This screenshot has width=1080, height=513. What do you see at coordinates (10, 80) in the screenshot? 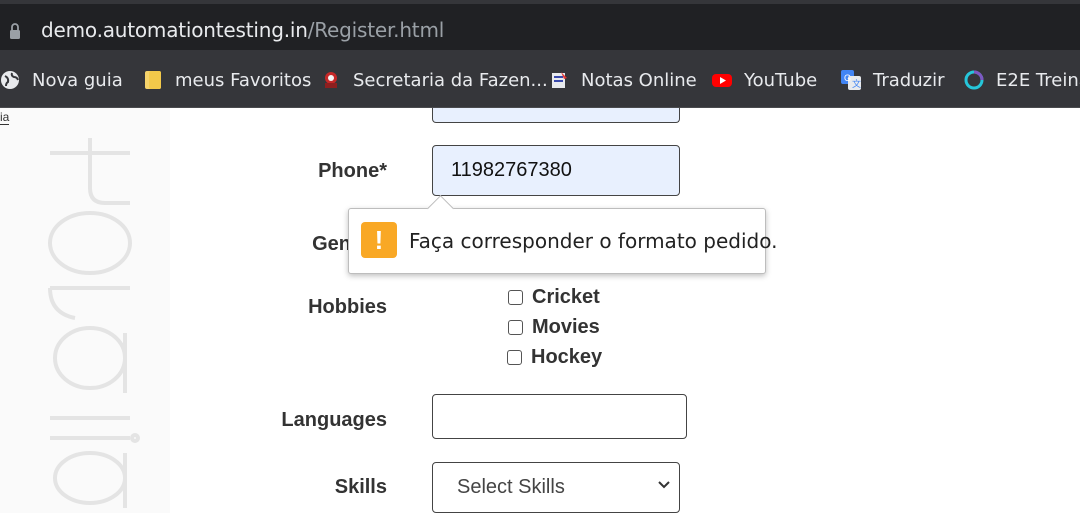
I see `globe-icon` at bounding box center [10, 80].